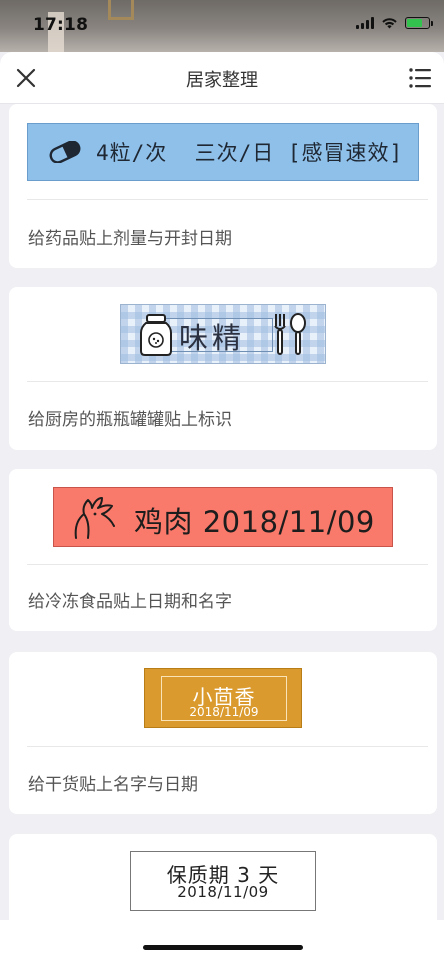 The width and height of the screenshot is (444, 960). I want to click on chicken-label-text: 鸡肉 2018/11/09, so click(254, 522).